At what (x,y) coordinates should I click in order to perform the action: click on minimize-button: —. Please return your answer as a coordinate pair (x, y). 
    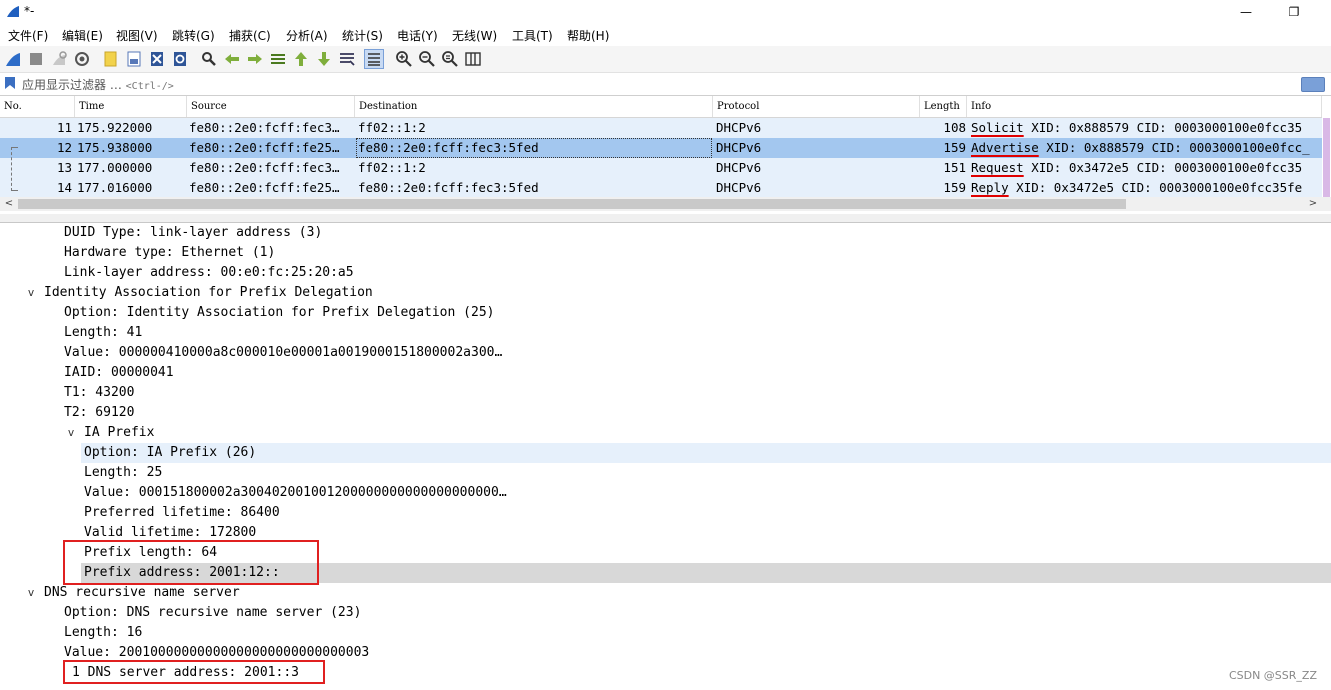
    Looking at the image, I should click on (1246, 12).